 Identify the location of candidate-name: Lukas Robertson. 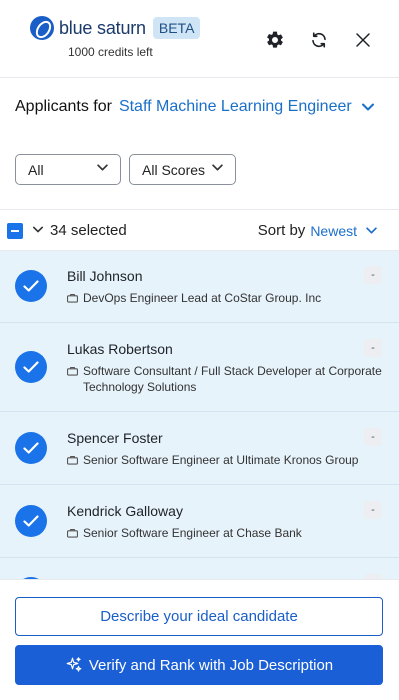
(120, 349).